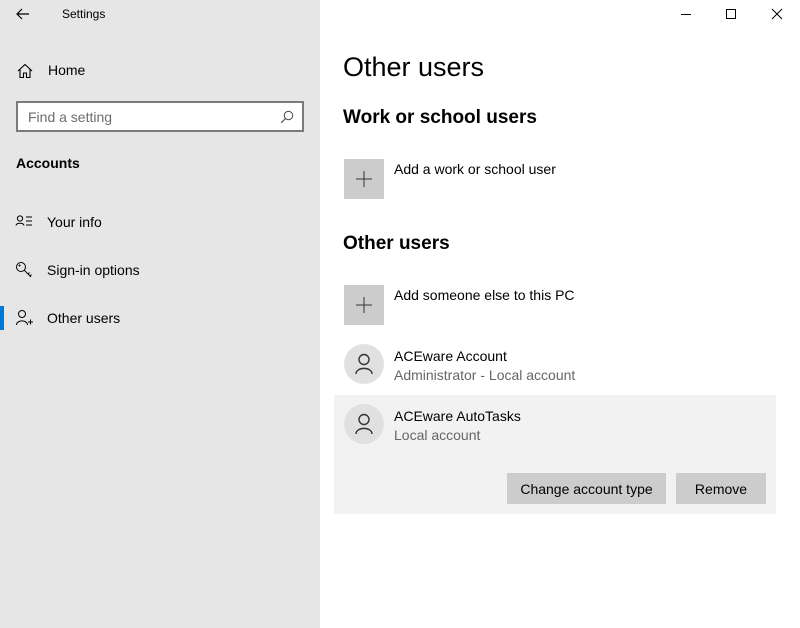 This screenshot has height=628, width=800. What do you see at coordinates (67, 70) in the screenshot?
I see `sidebar-item-label: Home` at bounding box center [67, 70].